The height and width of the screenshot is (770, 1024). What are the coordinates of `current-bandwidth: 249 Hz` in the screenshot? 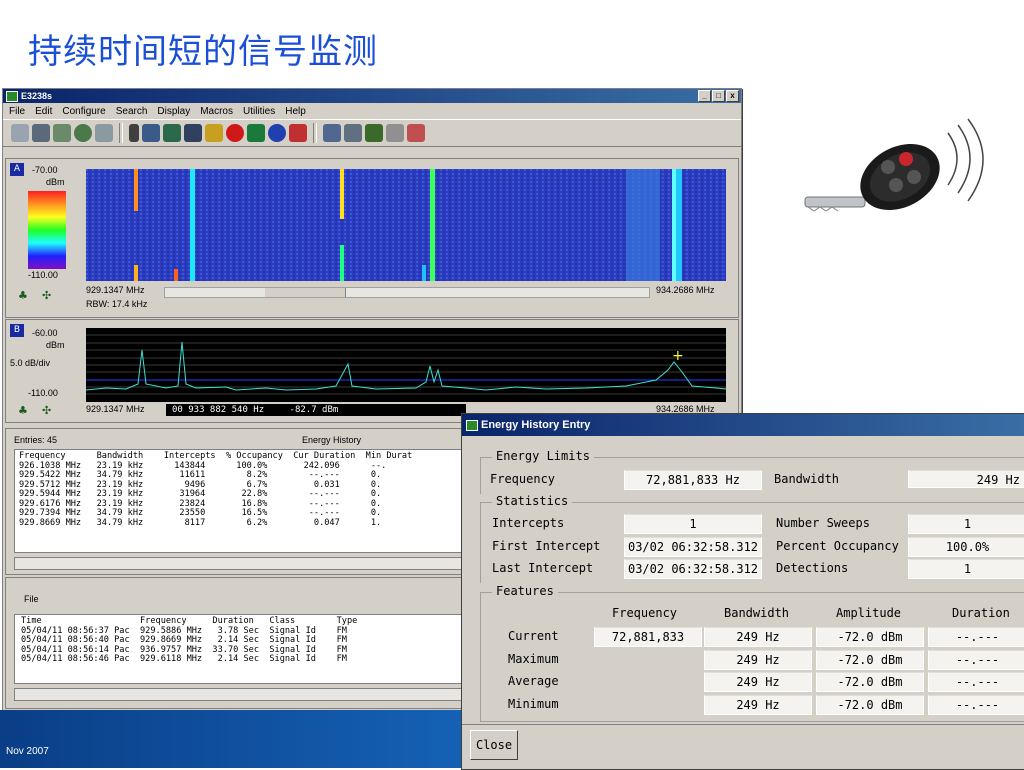 It's located at (758, 637).